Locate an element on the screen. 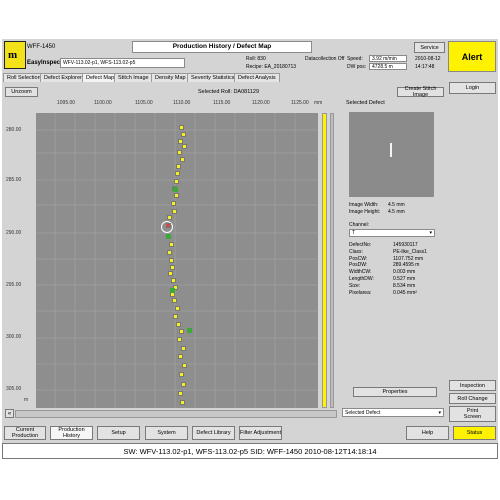  field-label: WidthCW: is located at coordinates (360, 272).